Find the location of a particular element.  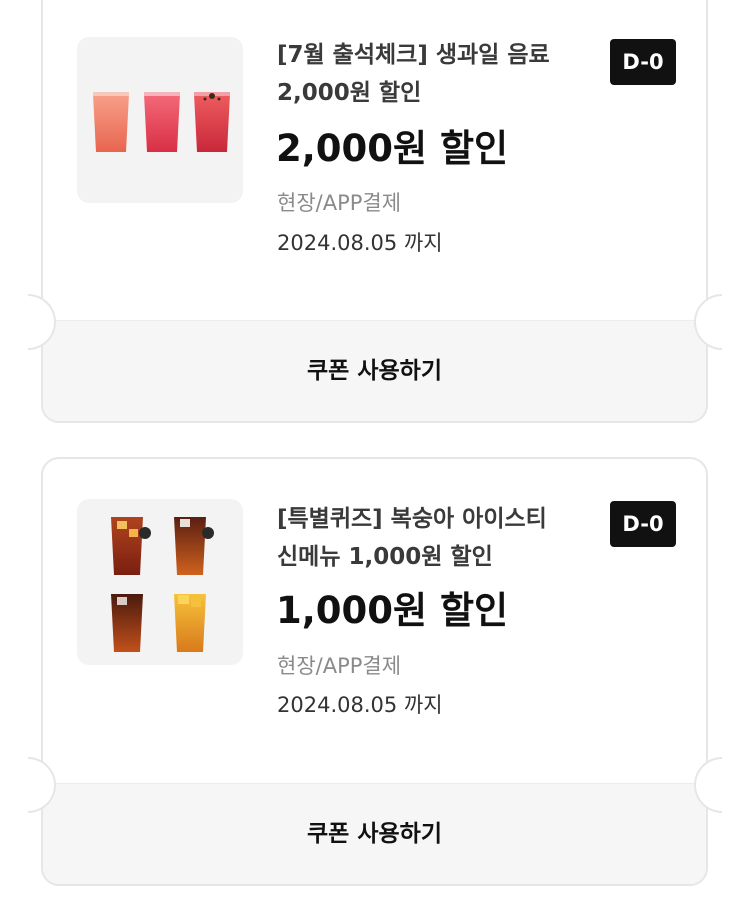

coupon-title: [7월 출석체크] 생과일 음료 2,000원 할인 is located at coordinates (437, 74).